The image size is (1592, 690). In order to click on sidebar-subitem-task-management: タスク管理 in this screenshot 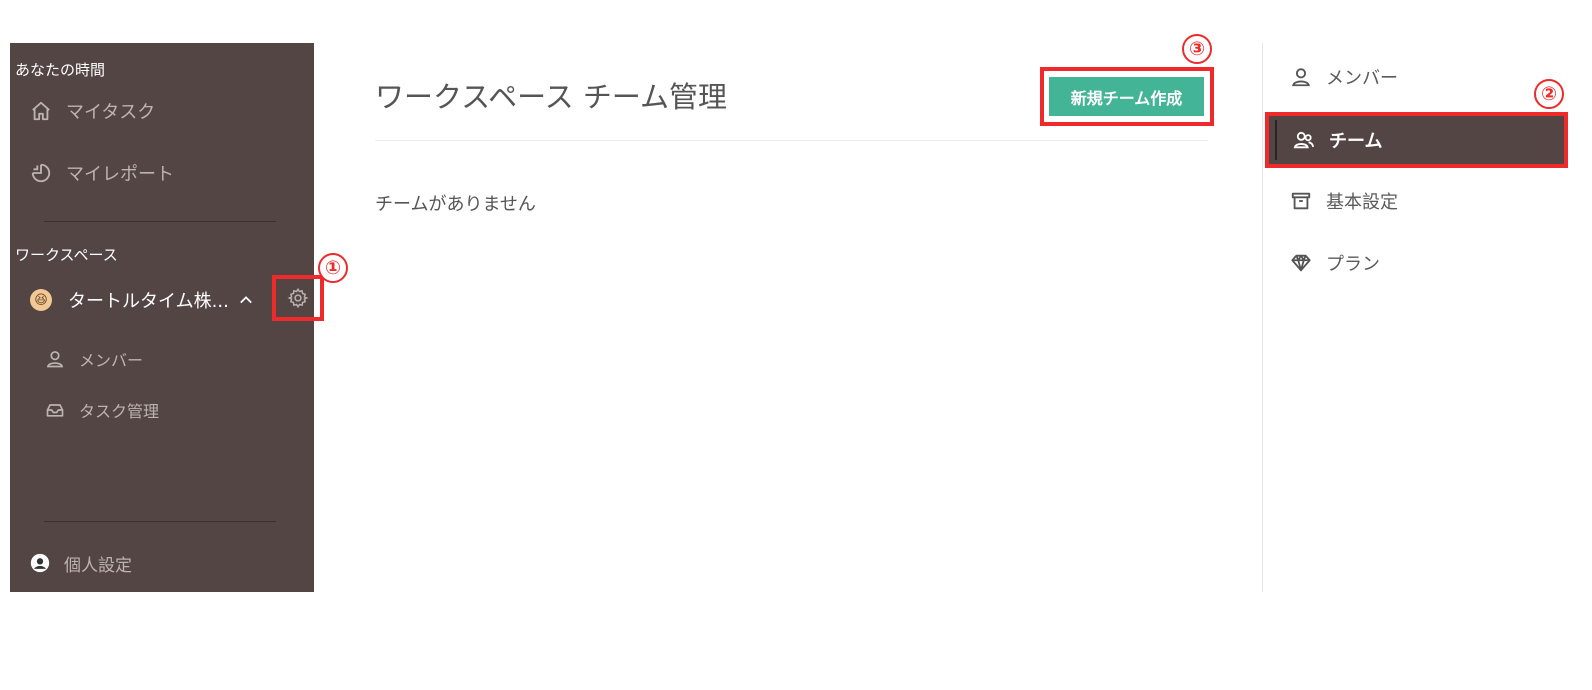, I will do `click(102, 410)`.